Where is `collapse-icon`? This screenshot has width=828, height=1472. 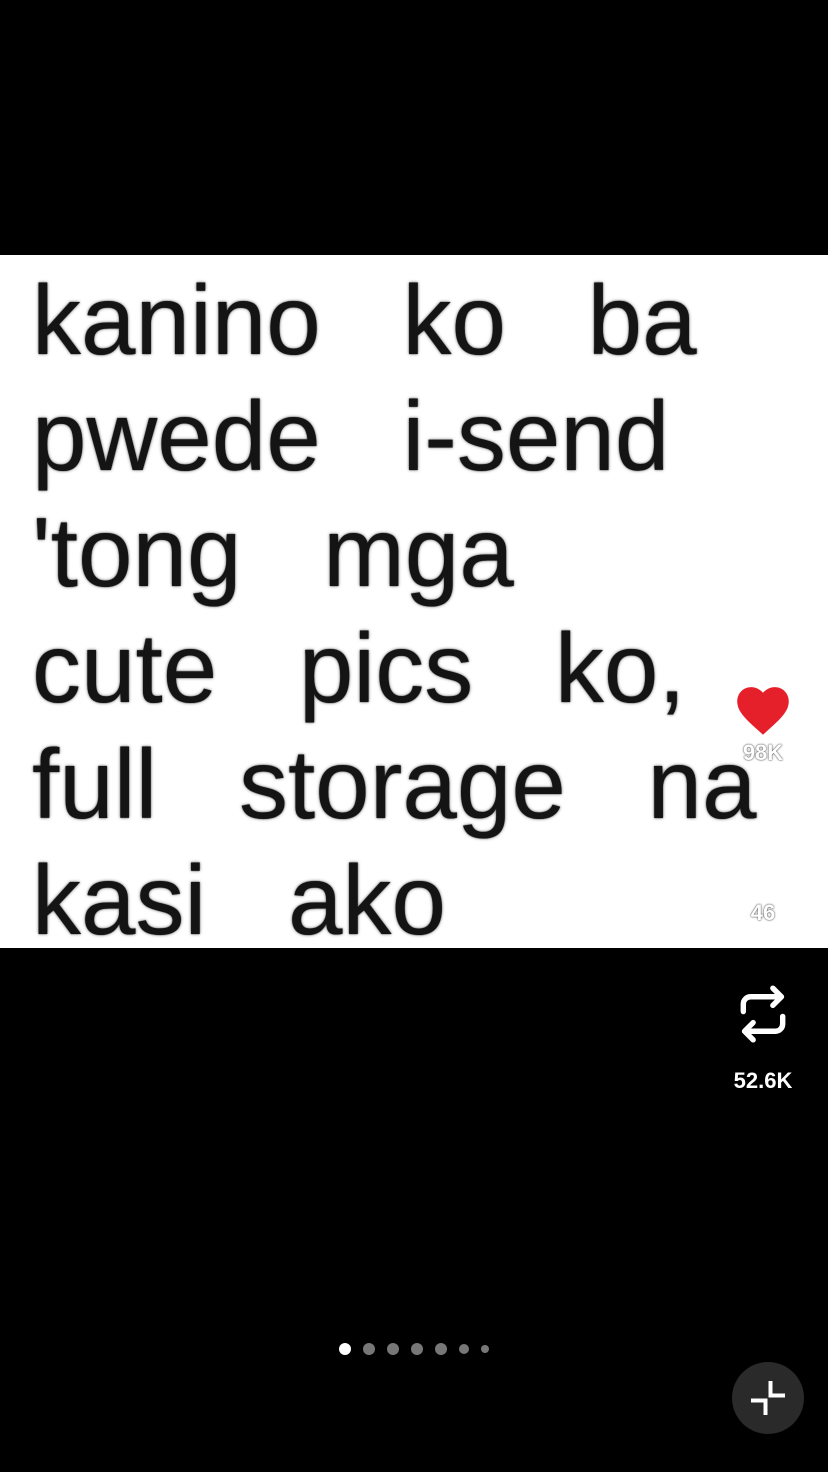
collapse-icon is located at coordinates (768, 1398).